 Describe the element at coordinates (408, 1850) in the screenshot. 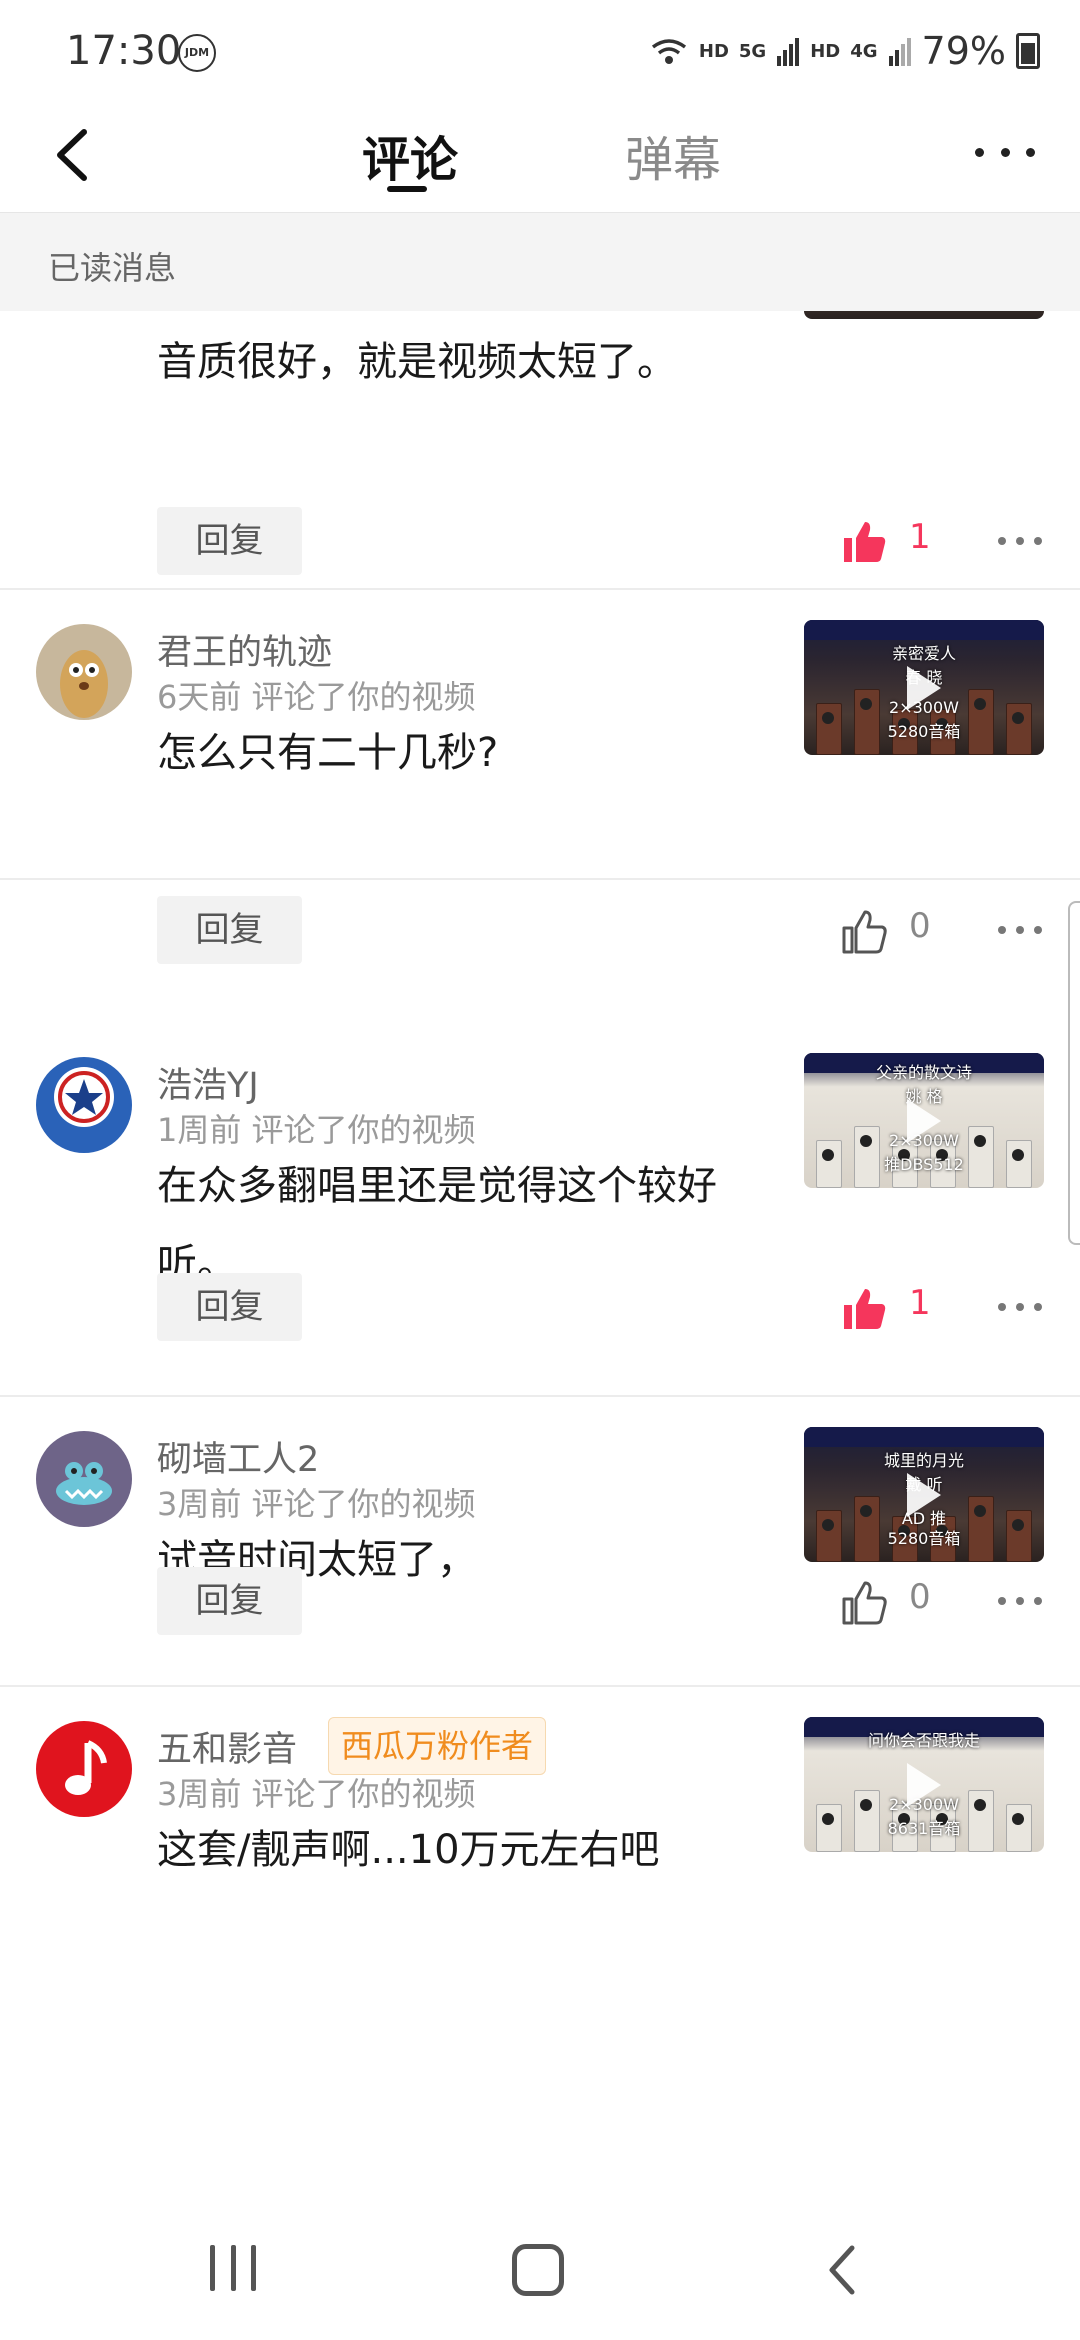

I see `comment-text: 这套/靓声啊...10万元左右吧` at that location.